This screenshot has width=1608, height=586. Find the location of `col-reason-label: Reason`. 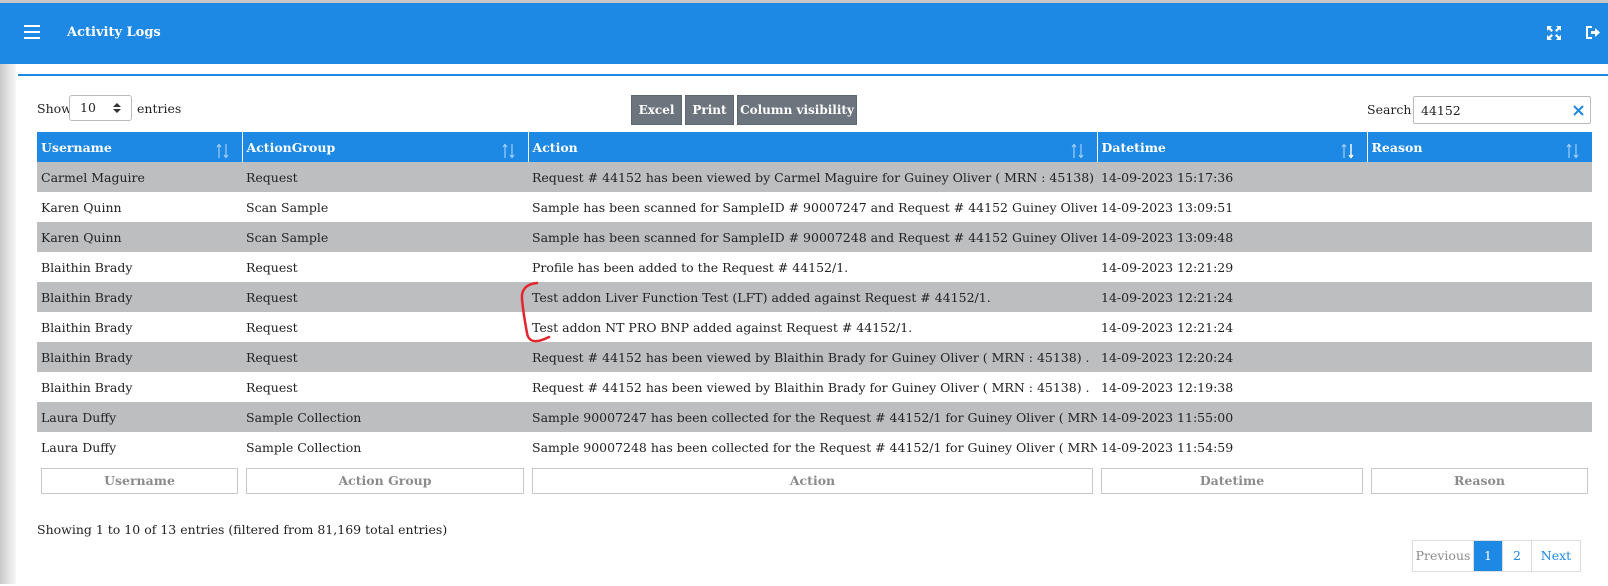

col-reason-label: Reason is located at coordinates (1397, 147).